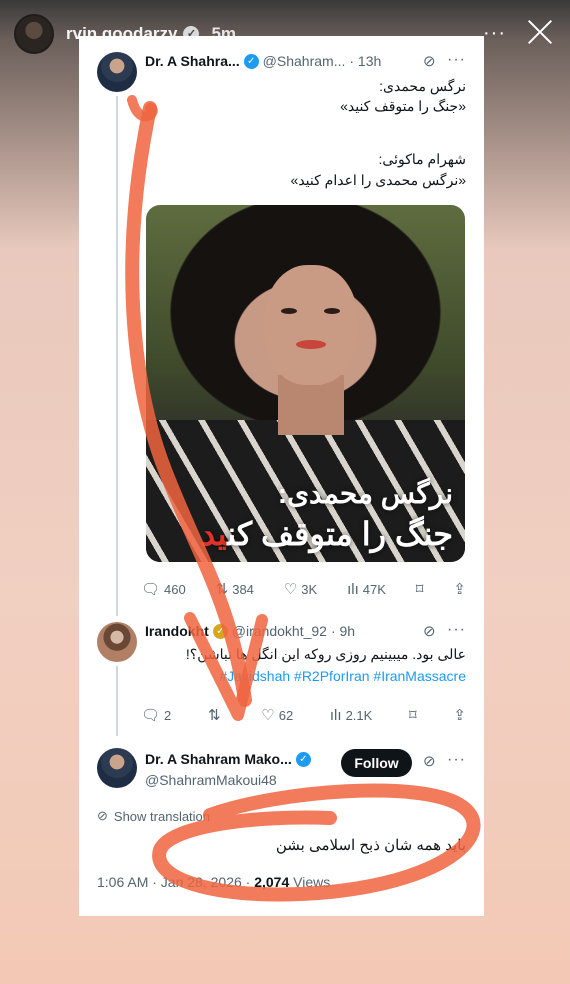 This screenshot has width=570, height=984. What do you see at coordinates (162, 816) in the screenshot?
I see `show-translation-label: Show translation` at bounding box center [162, 816].